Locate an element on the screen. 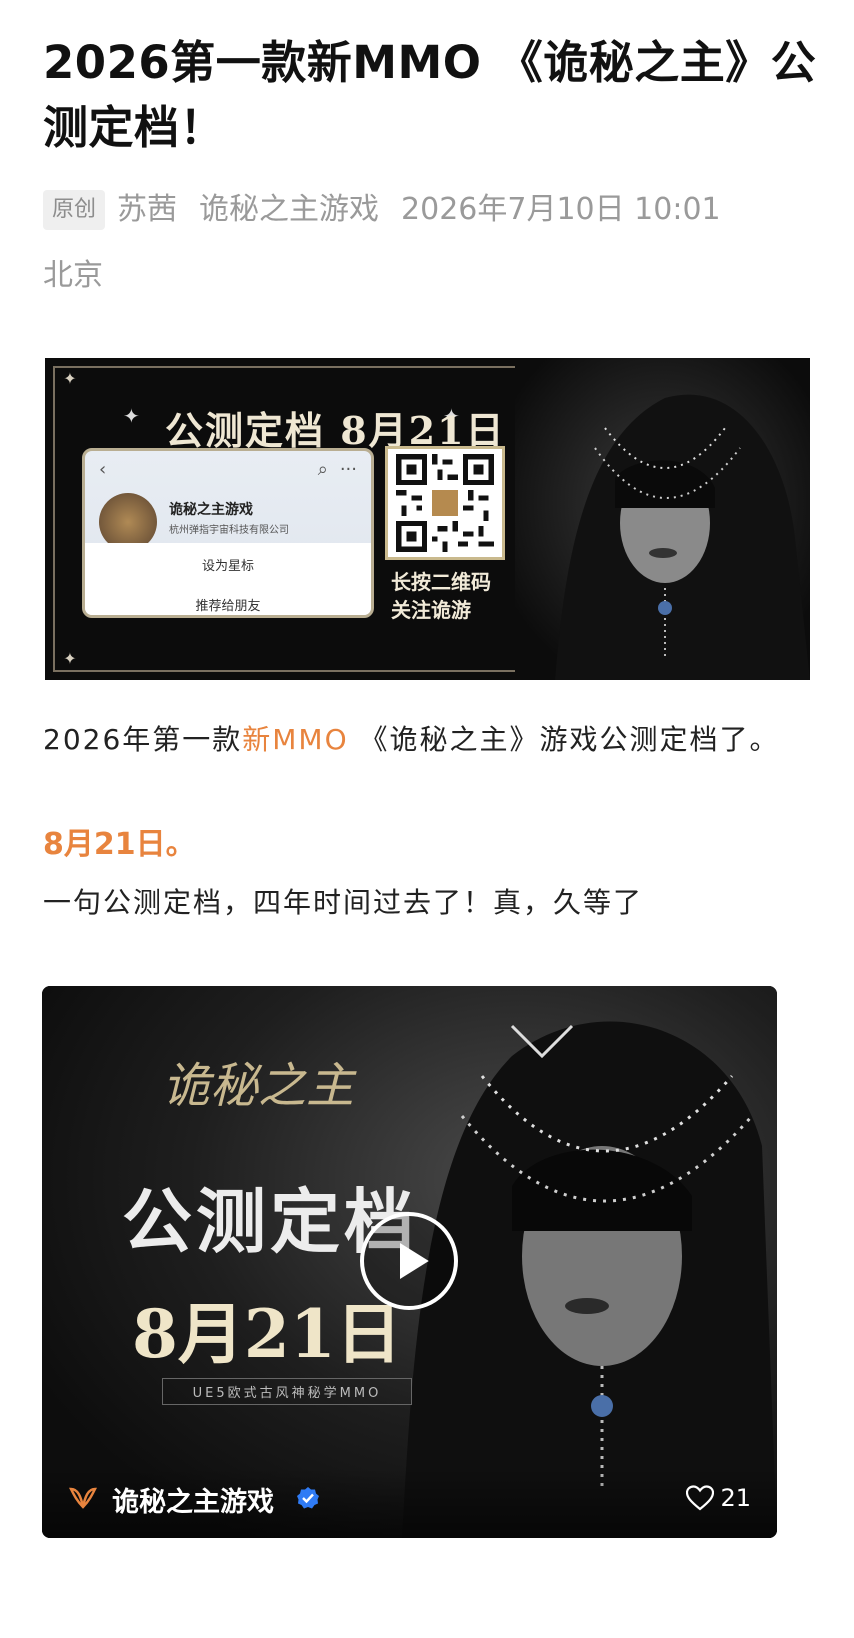 The height and width of the screenshot is (1638, 854). article-meta: 原创 苏茜 诡秘之主游戏 2026年7月10日 10:01 is located at coordinates (433, 210).